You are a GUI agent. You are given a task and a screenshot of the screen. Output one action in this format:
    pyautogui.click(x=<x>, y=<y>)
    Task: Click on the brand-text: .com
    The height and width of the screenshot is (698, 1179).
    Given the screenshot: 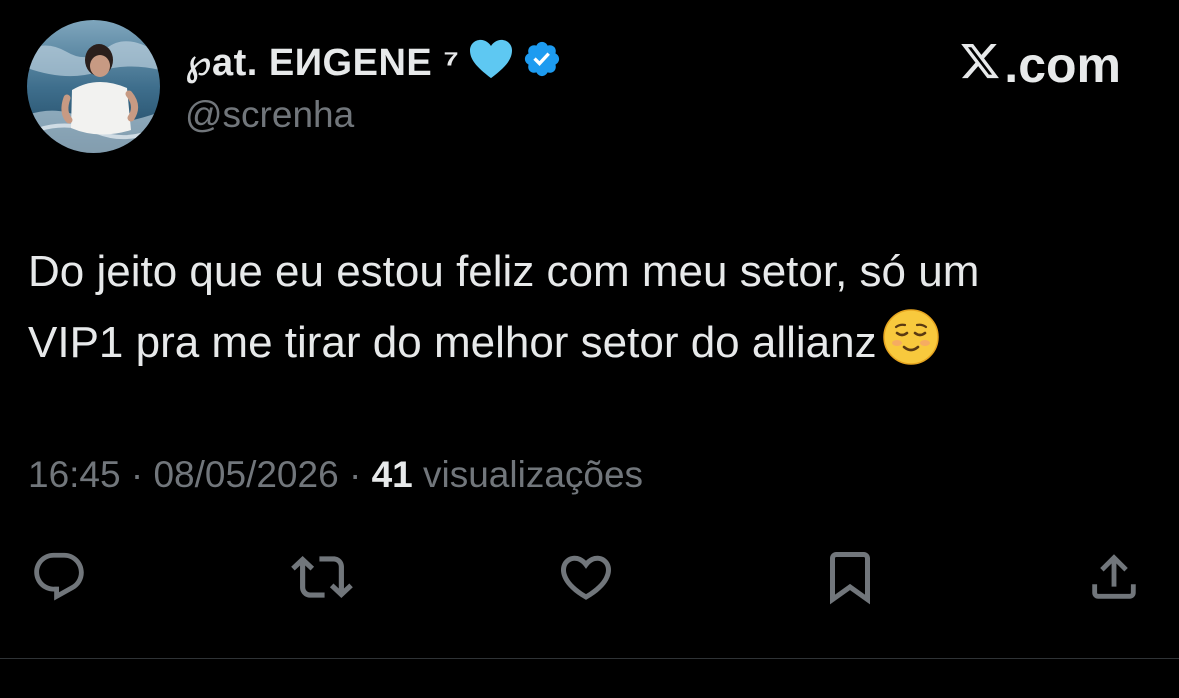 What is the action you would take?
    pyautogui.click(x=1062, y=65)
    